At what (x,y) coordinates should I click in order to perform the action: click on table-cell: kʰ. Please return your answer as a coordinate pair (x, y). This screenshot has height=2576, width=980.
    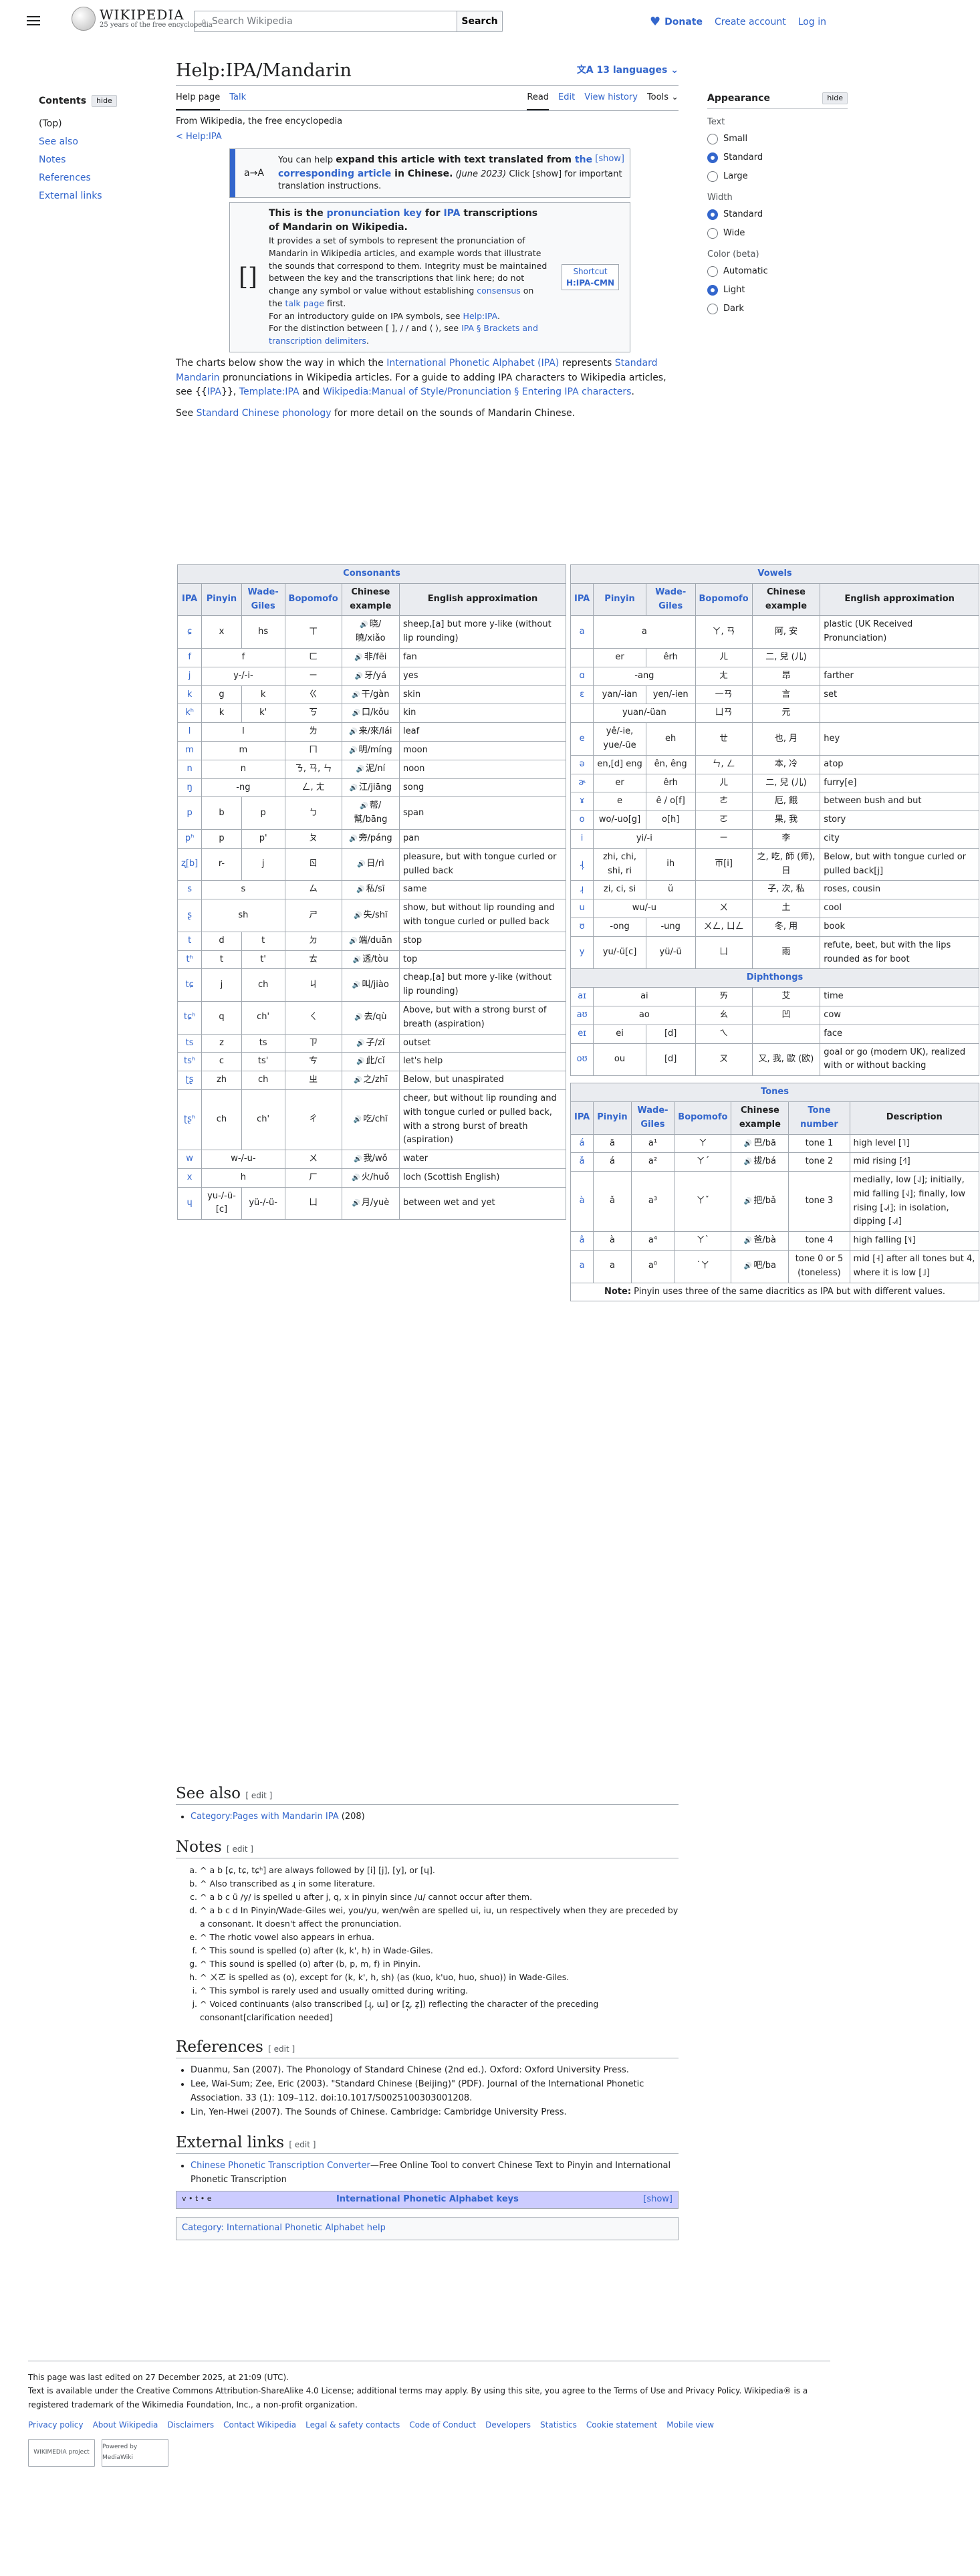
    Looking at the image, I should click on (189, 714).